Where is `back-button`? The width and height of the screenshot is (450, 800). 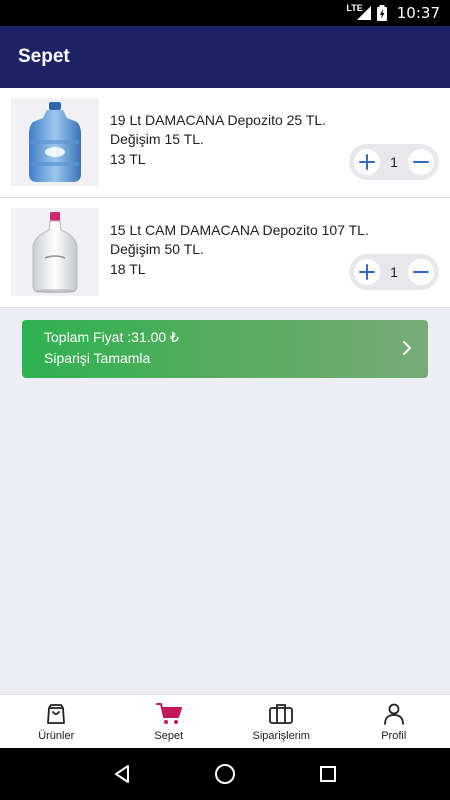
back-button is located at coordinates (122, 774).